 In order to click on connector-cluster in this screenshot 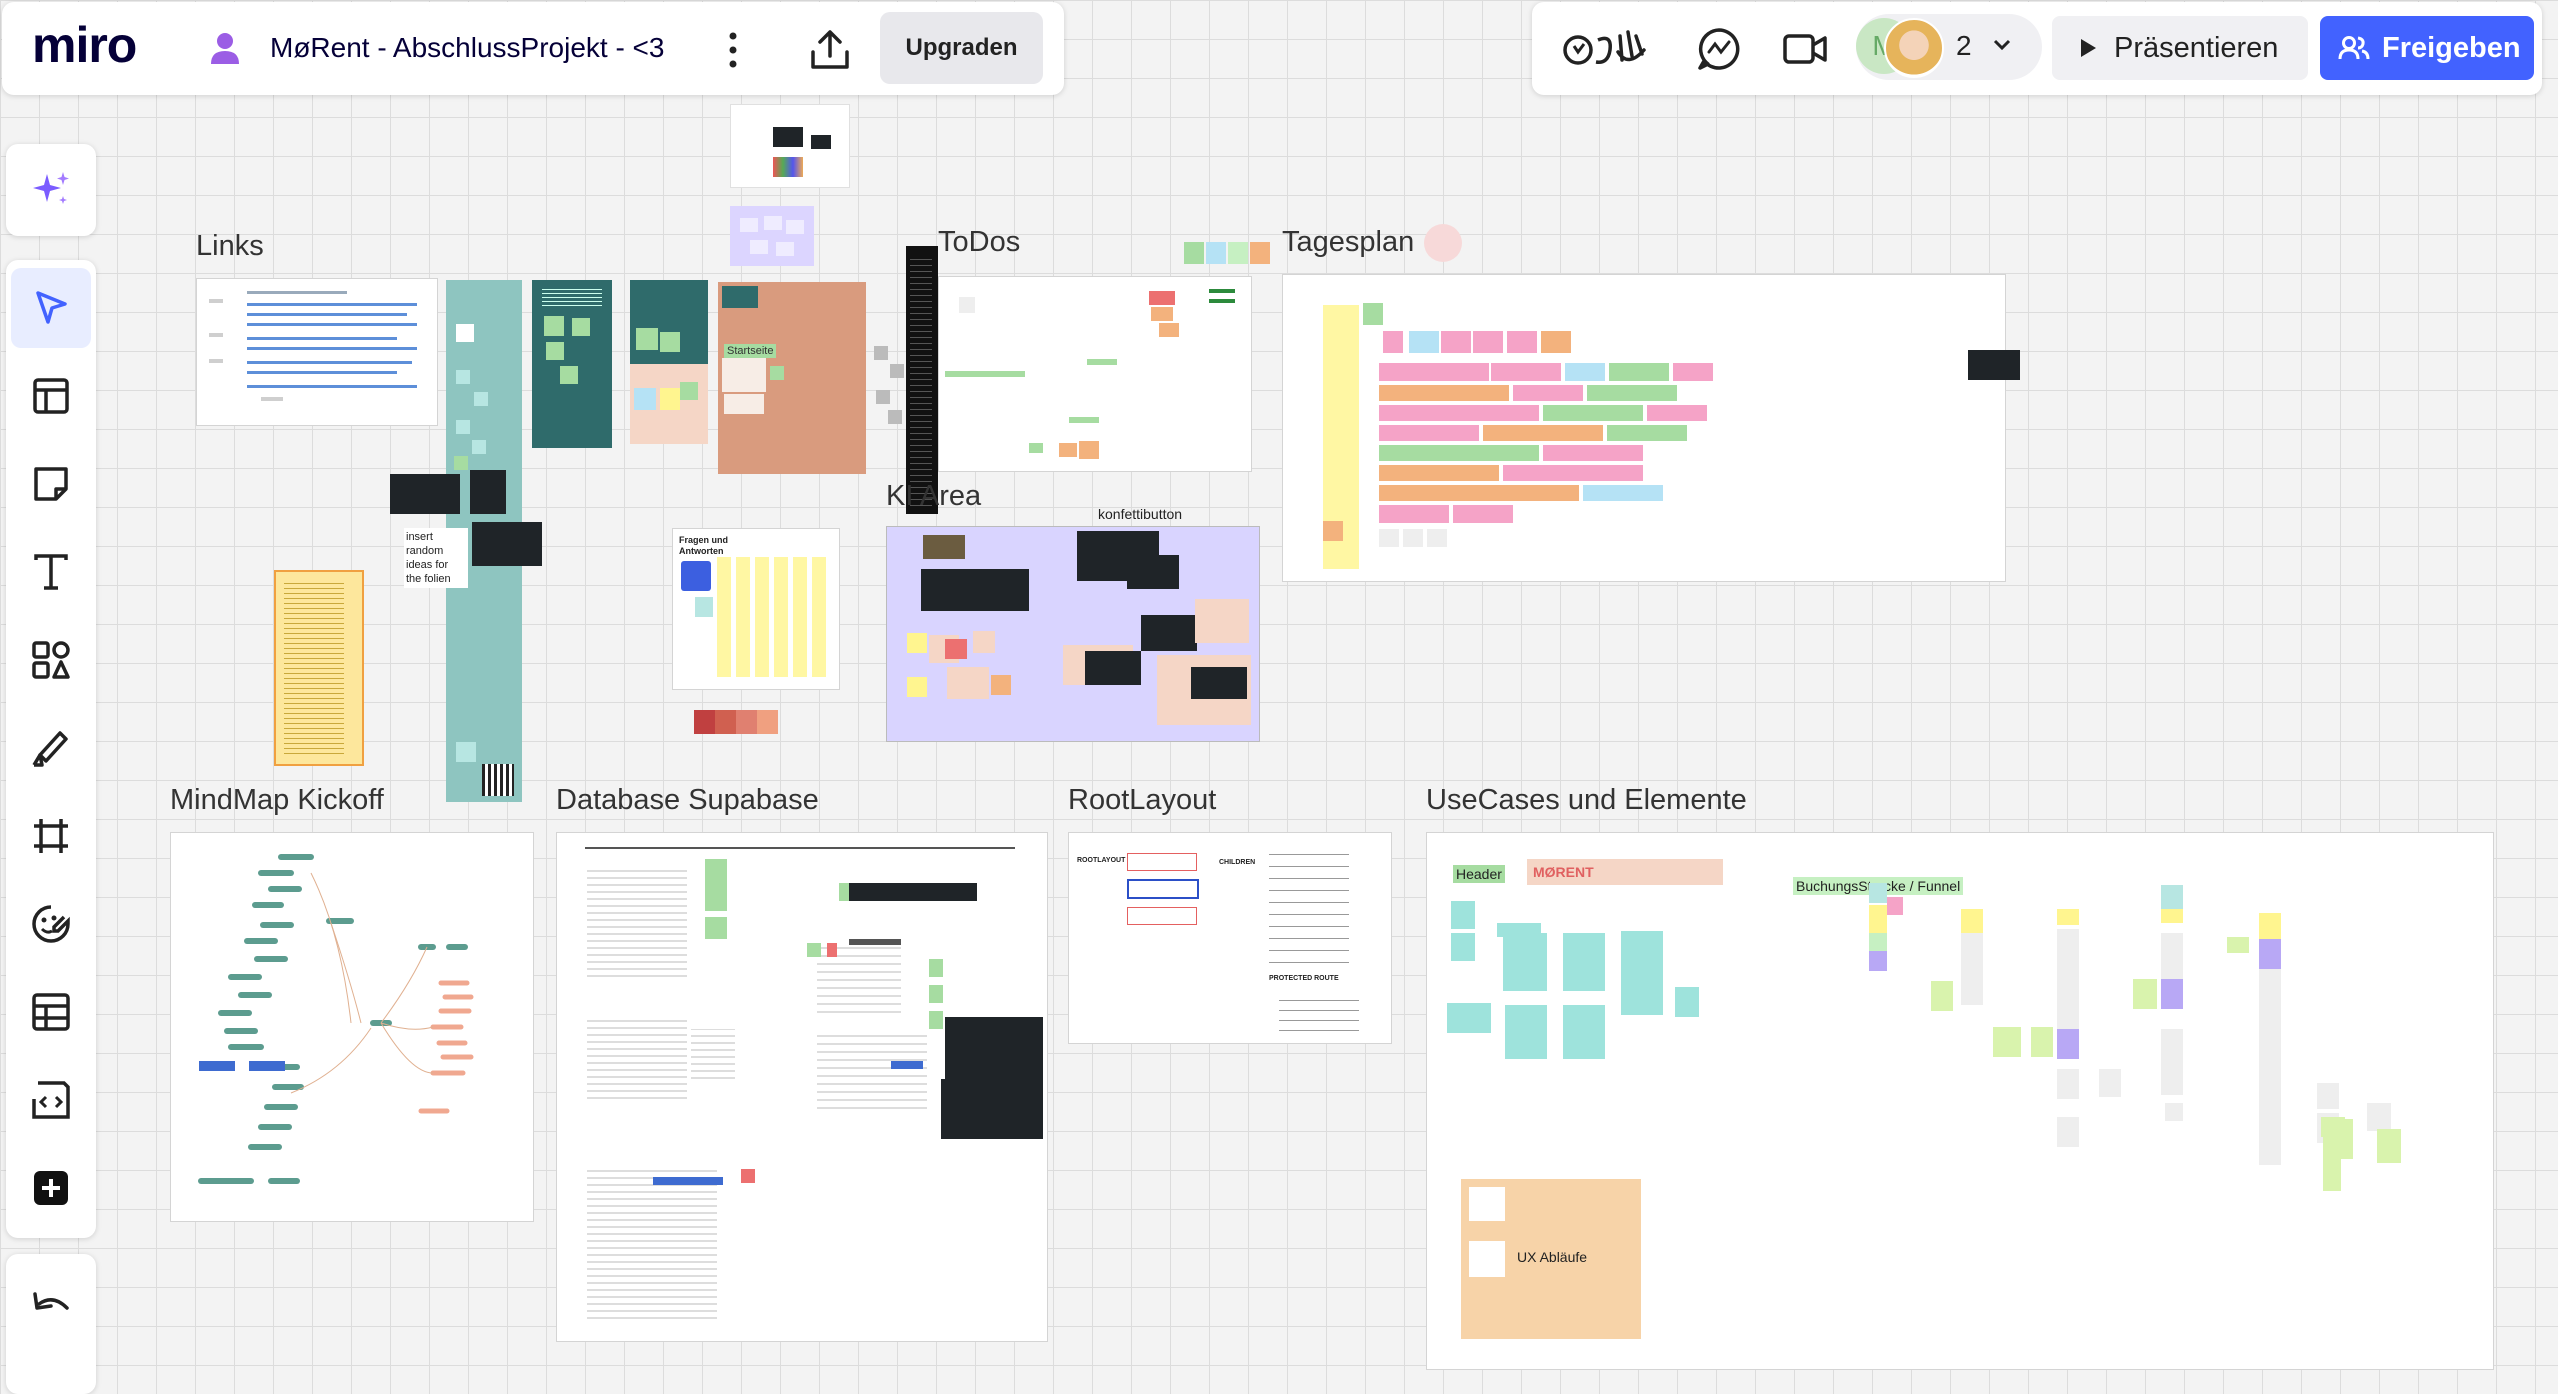, I will do `click(890, 385)`.